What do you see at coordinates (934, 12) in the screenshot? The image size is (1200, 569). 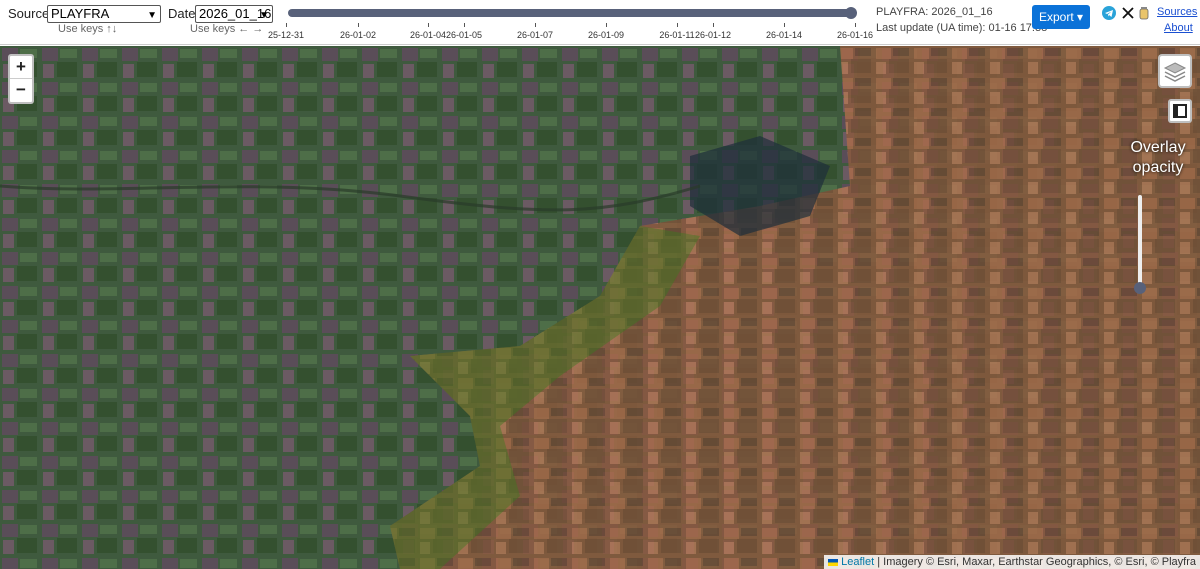 I see `current-source-date: PLAYFRA: 2026_01_16` at bounding box center [934, 12].